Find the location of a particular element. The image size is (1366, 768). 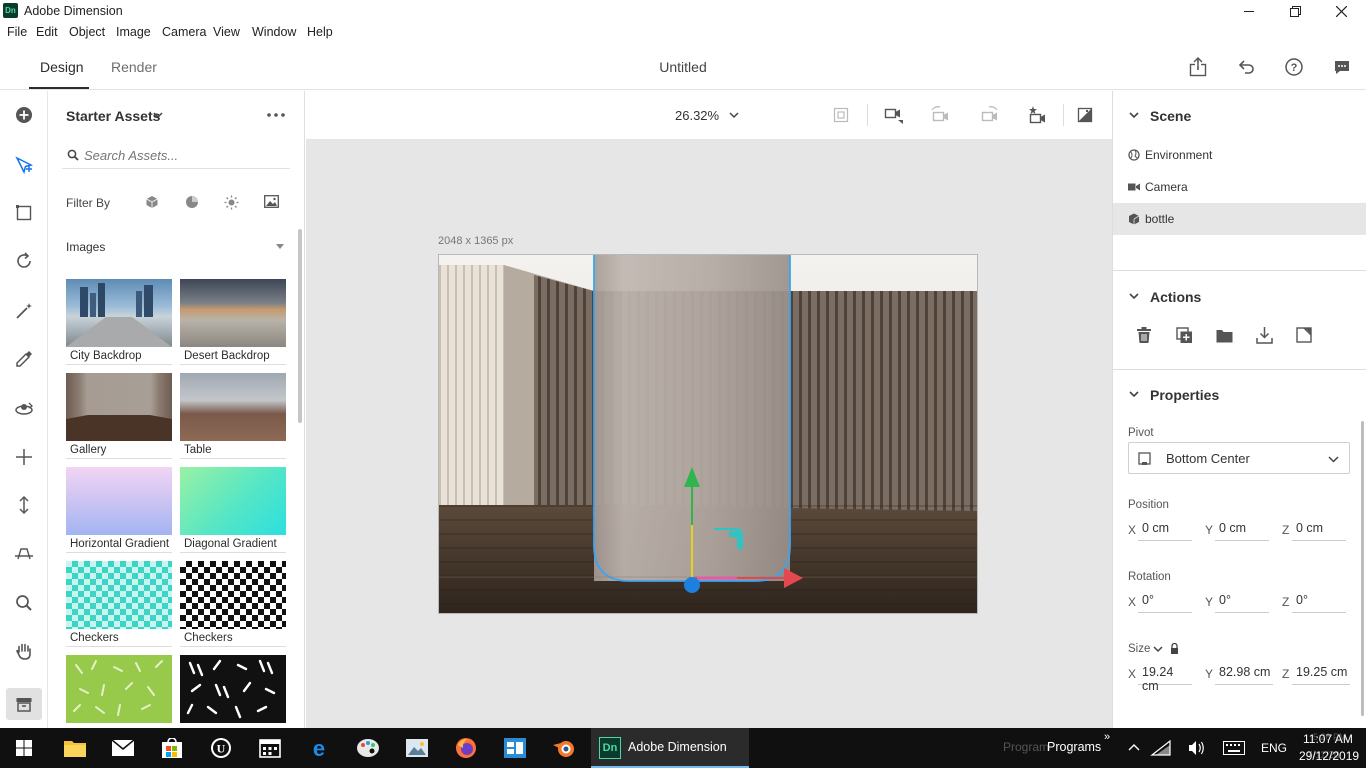

taskbar-edge: e is located at coordinates (319, 748).